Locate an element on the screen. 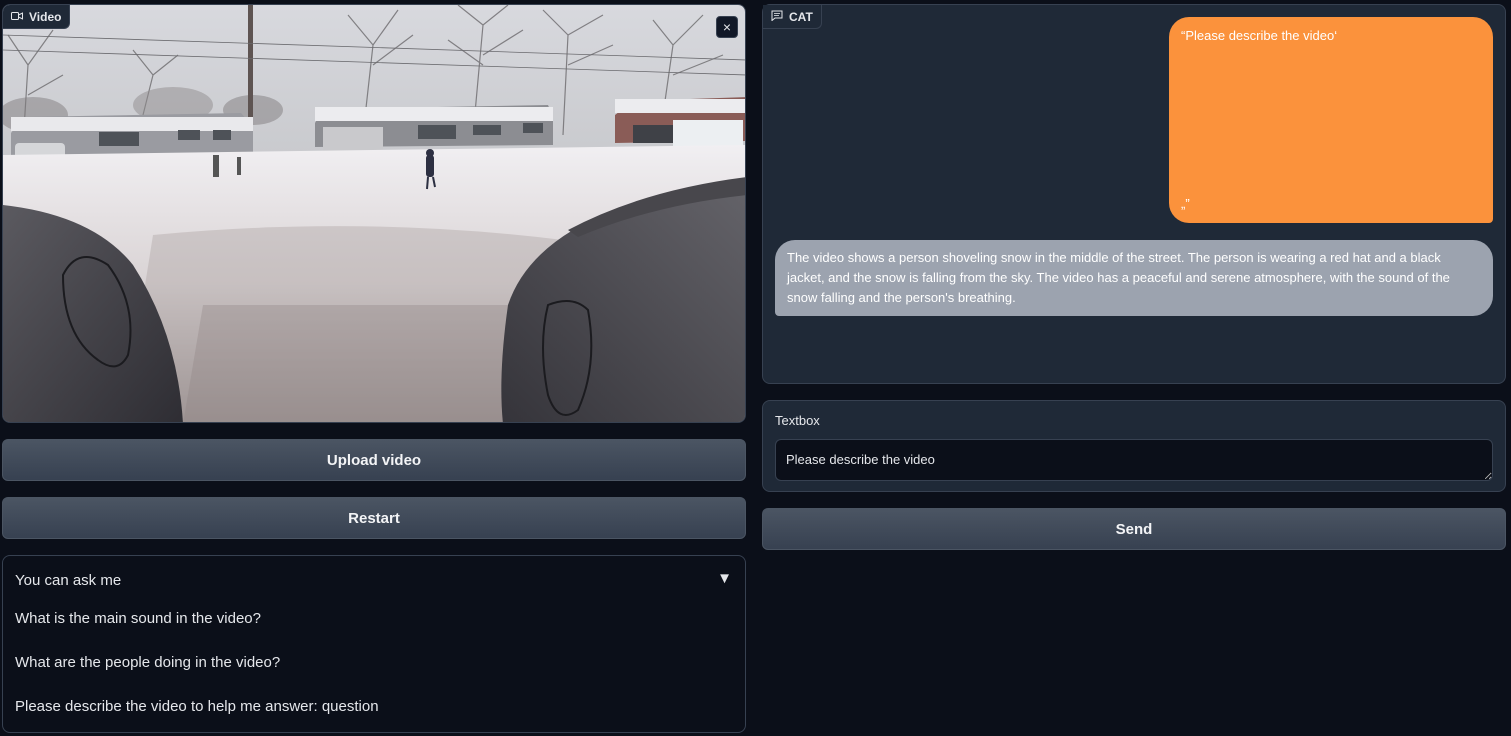 The height and width of the screenshot is (736, 1511). message-input: Please describe the video is located at coordinates (1134, 460).